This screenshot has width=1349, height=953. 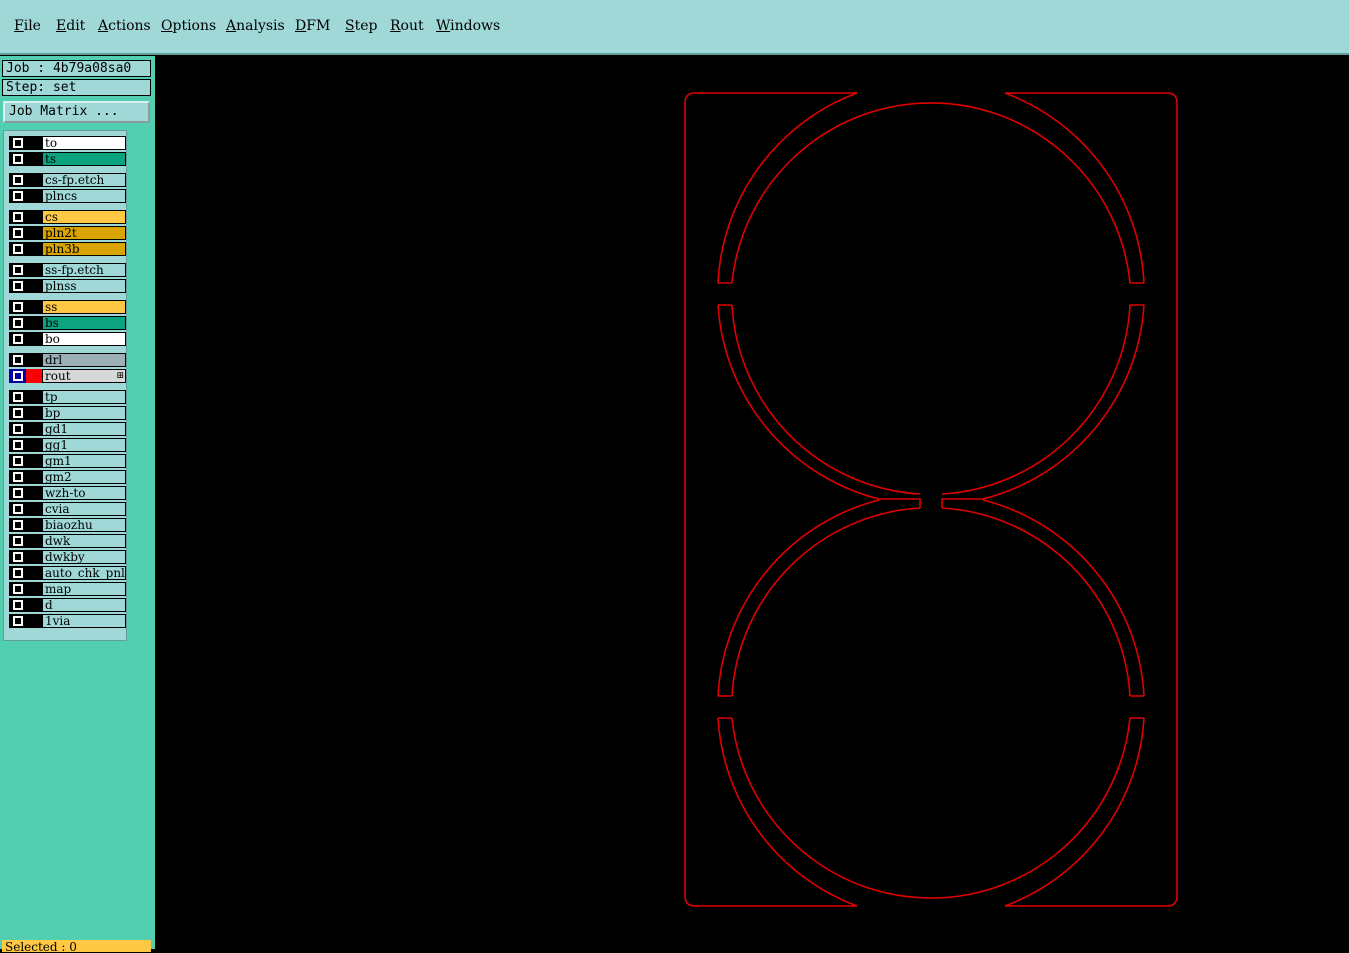 I want to click on layer-row-ss: ss, so click(x=67, y=307).